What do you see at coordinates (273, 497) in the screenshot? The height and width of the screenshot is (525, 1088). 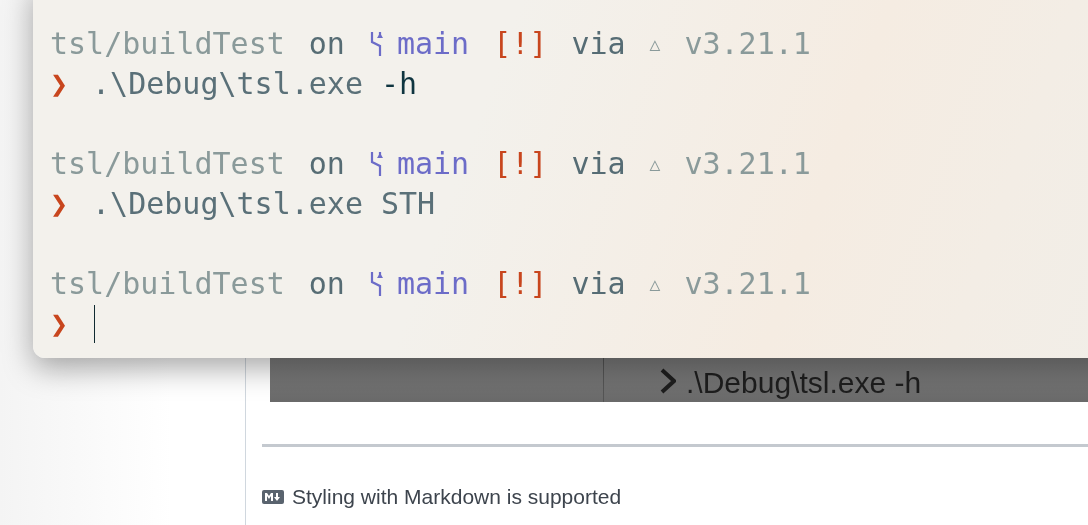 I see `markdown-icon` at bounding box center [273, 497].